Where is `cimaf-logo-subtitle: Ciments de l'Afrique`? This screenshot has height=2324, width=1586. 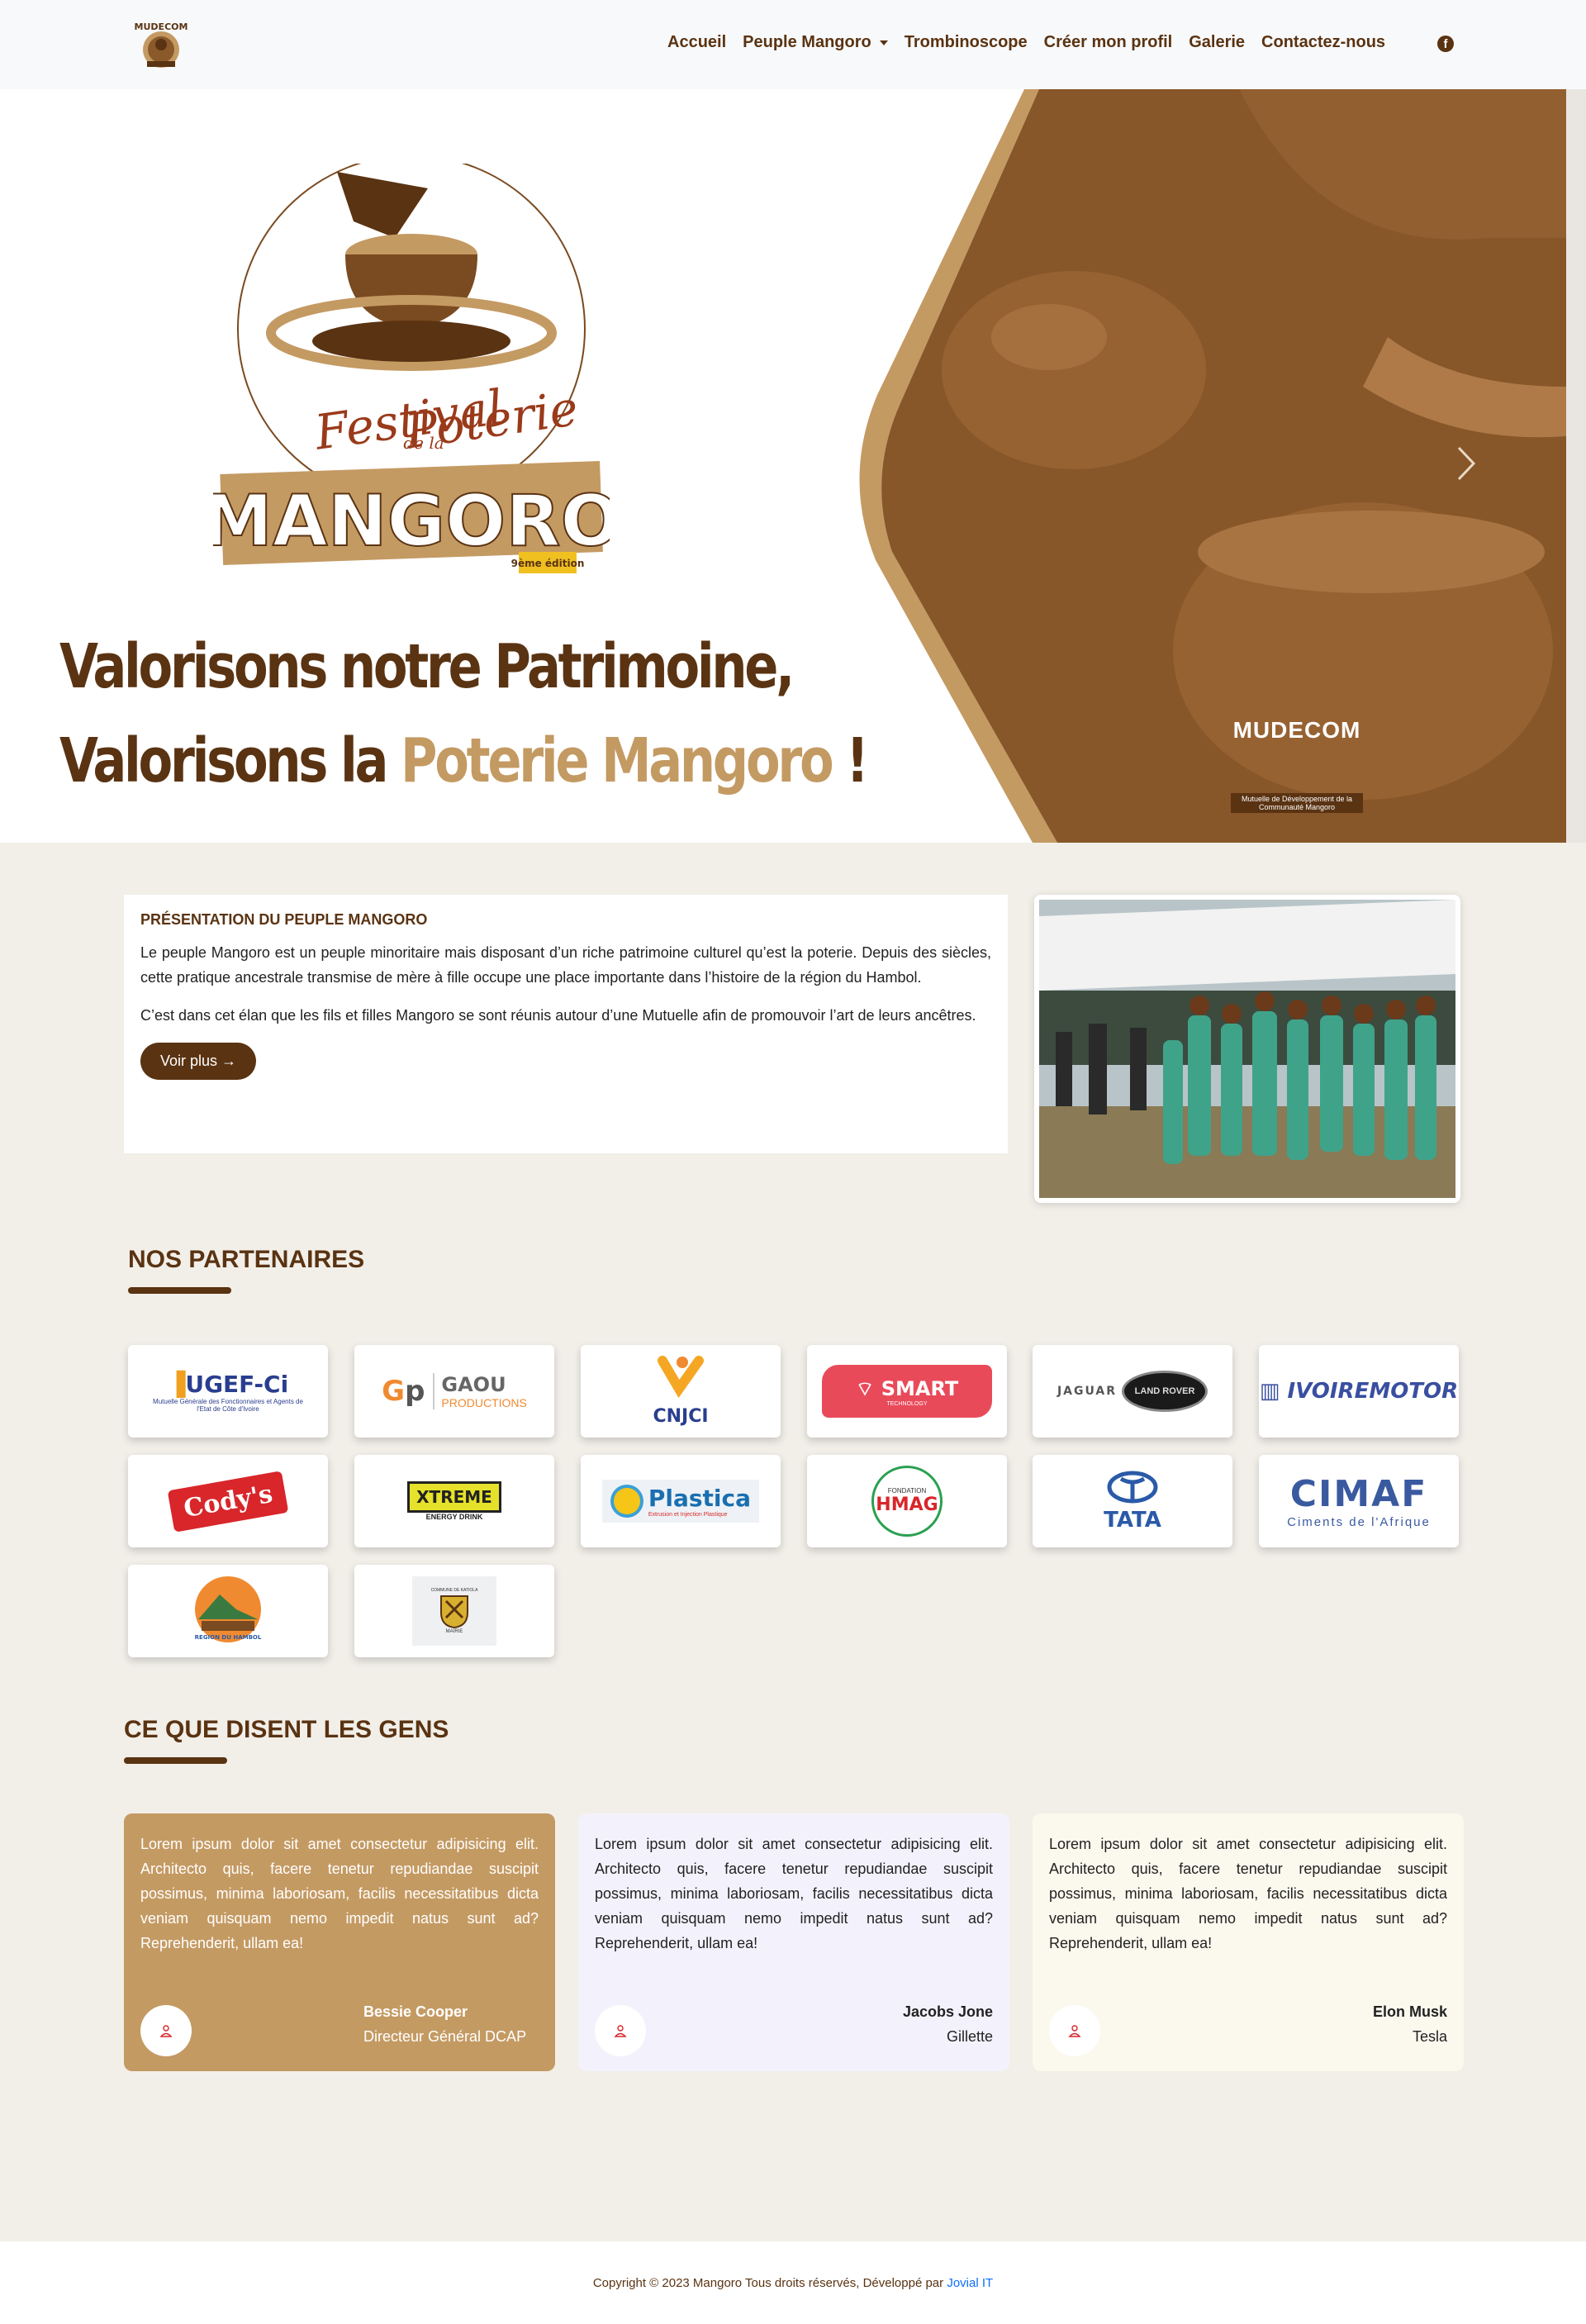 cimaf-logo-subtitle: Ciments de l'Afrique is located at coordinates (1359, 1522).